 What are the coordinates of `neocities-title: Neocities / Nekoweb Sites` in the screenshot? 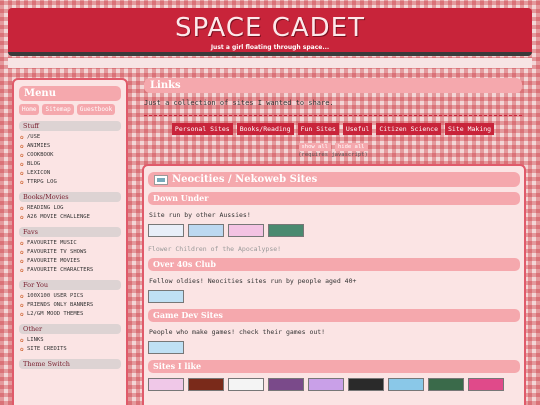 It's located at (334, 179).